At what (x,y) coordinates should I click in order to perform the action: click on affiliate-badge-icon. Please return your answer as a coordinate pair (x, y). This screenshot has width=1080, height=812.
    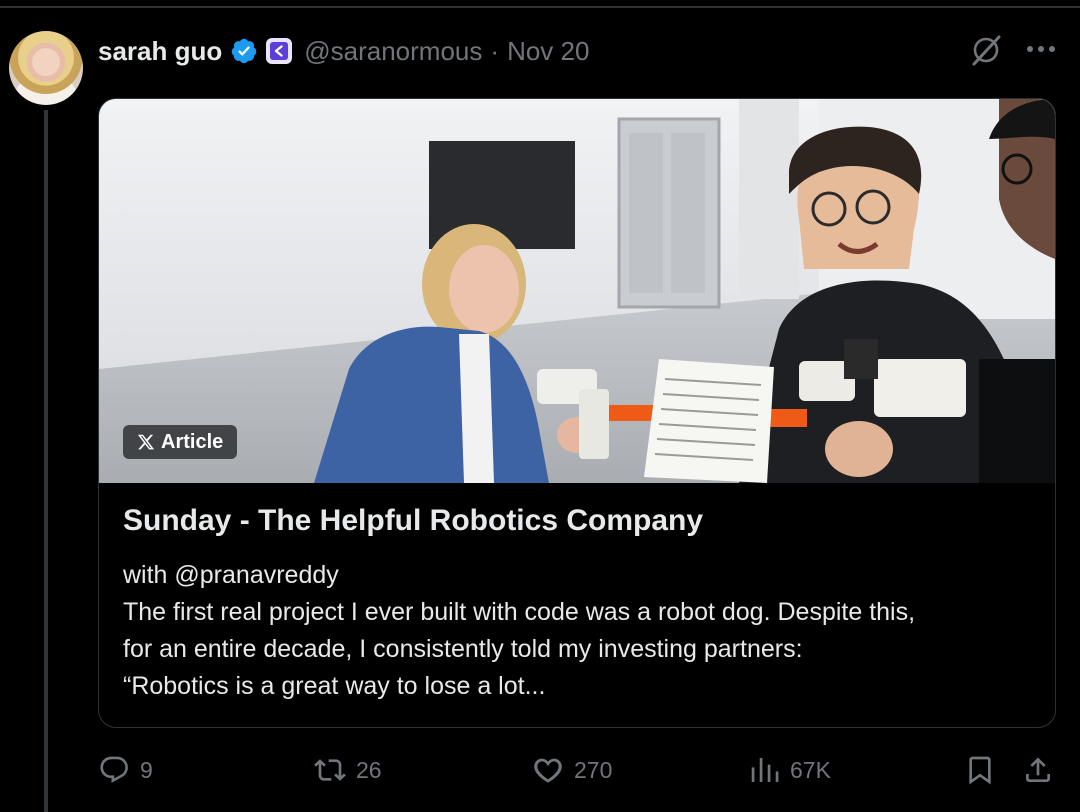
    Looking at the image, I should click on (279, 51).